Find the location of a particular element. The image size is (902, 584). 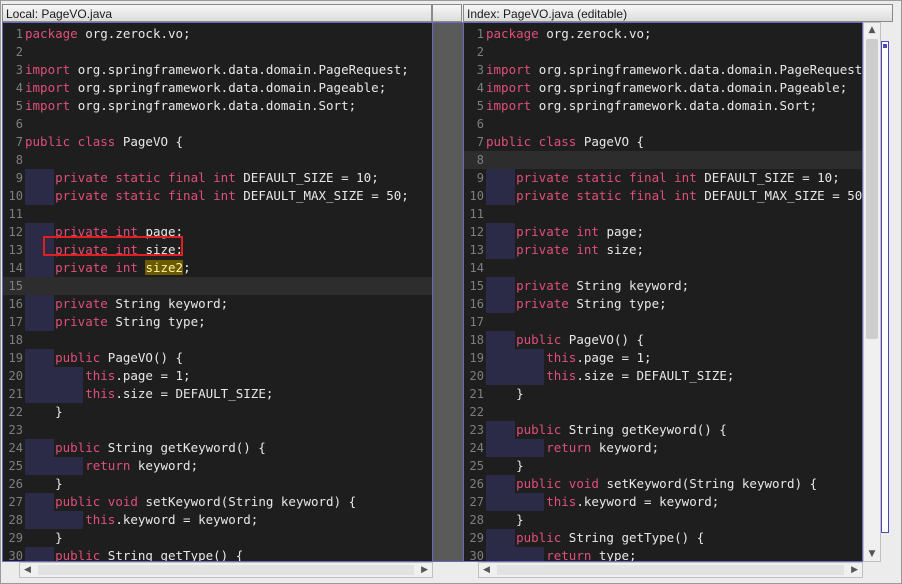

code-line: 24 public String getKeyword() { is located at coordinates (217, 448).